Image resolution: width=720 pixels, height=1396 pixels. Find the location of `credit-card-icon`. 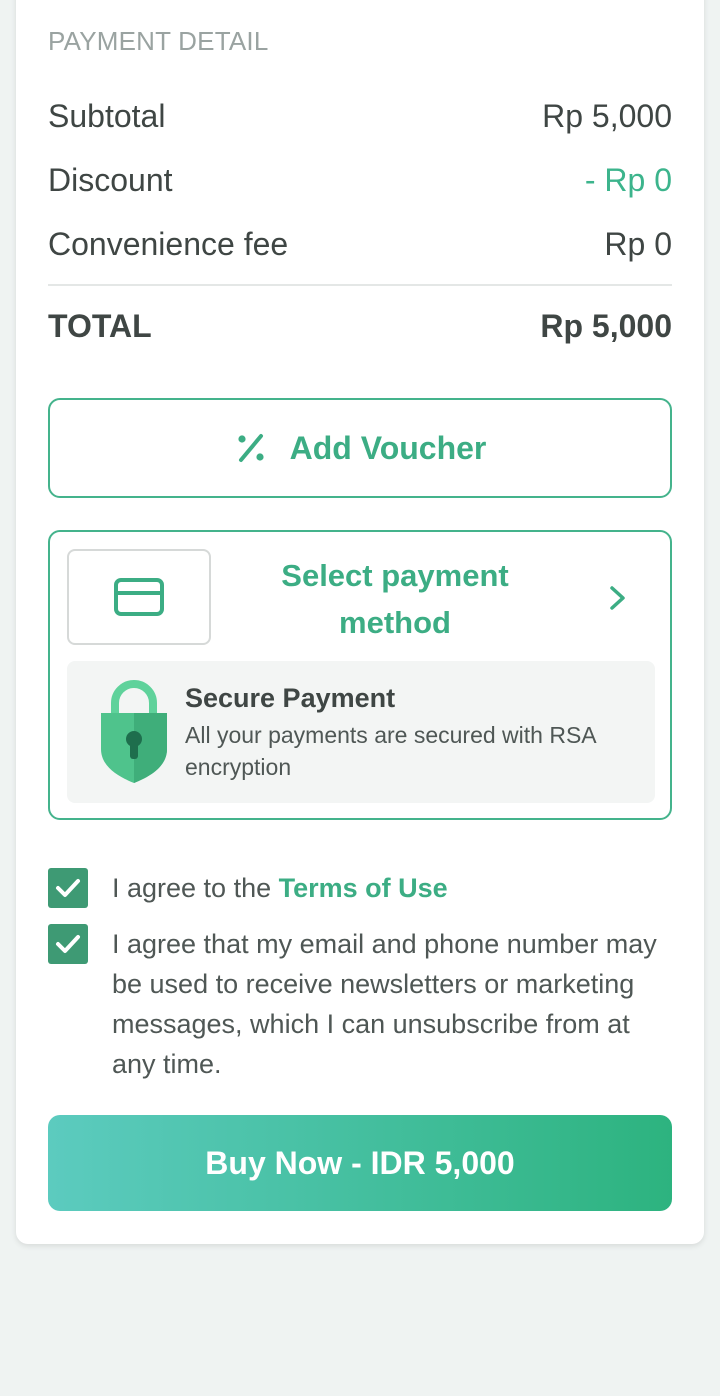

credit-card-icon is located at coordinates (139, 597).